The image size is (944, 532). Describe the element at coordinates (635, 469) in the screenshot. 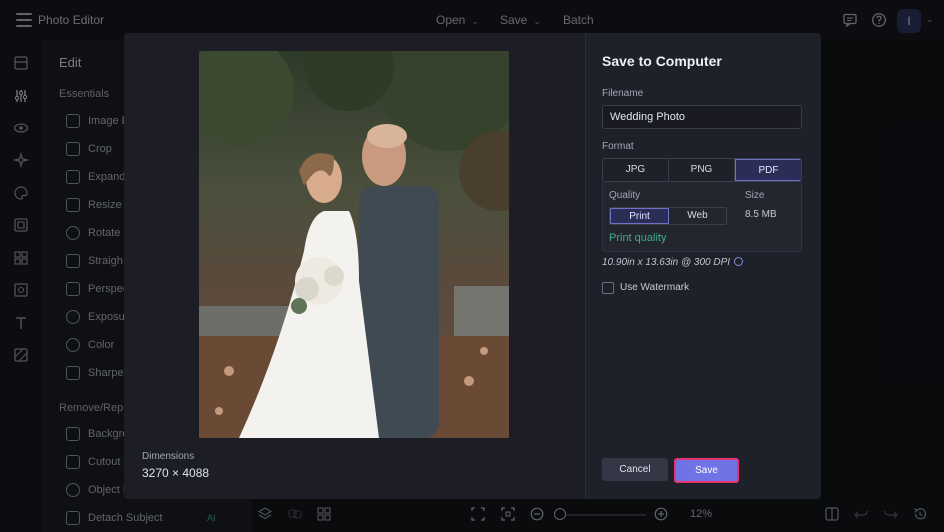

I see `cancel-button: Cancel` at that location.